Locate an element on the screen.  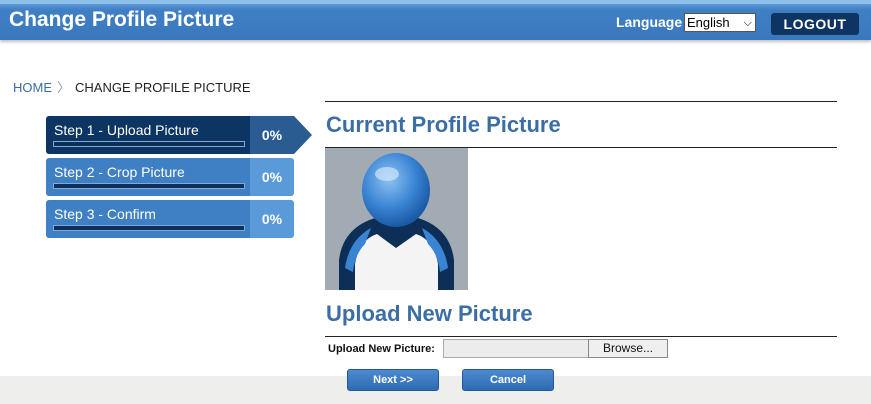
logout-button: LOGOUT is located at coordinates (815, 24).